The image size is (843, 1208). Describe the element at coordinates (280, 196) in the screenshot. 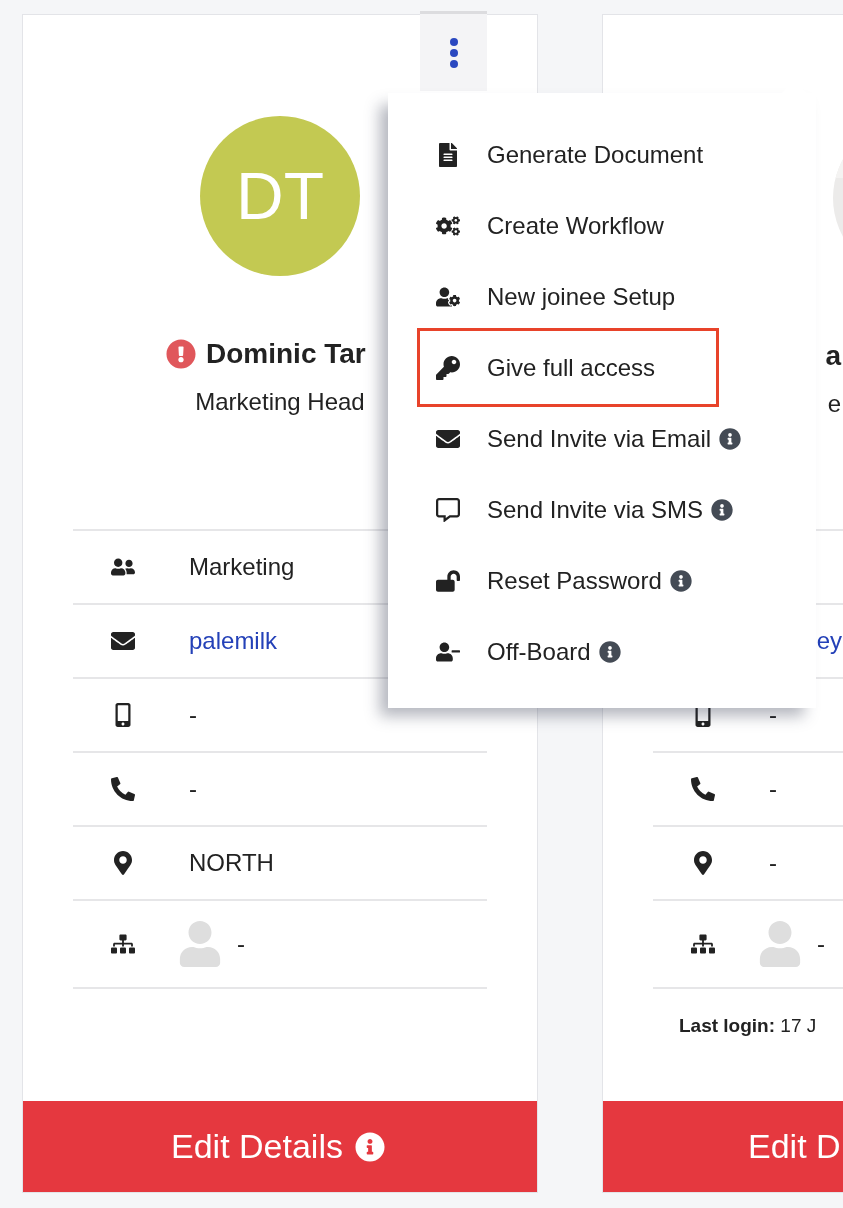

I see `initials-avatar: DT` at that location.